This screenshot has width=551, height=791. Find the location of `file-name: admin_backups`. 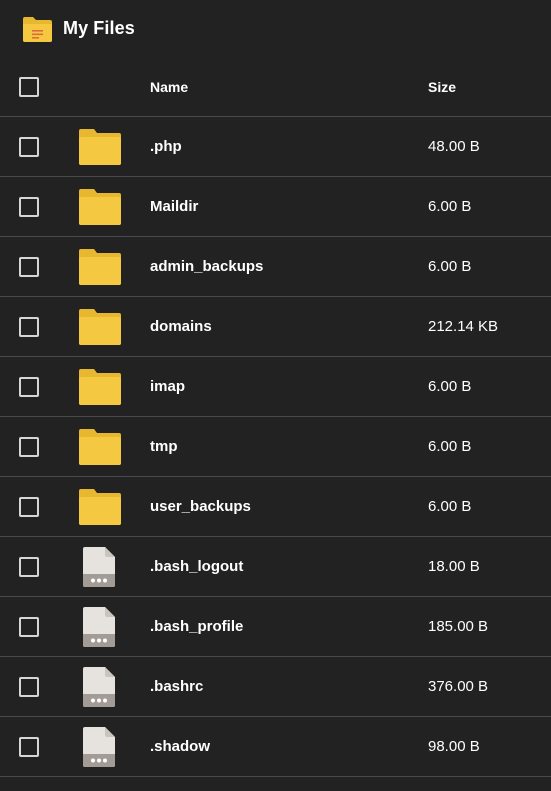

file-name: admin_backups is located at coordinates (289, 266).